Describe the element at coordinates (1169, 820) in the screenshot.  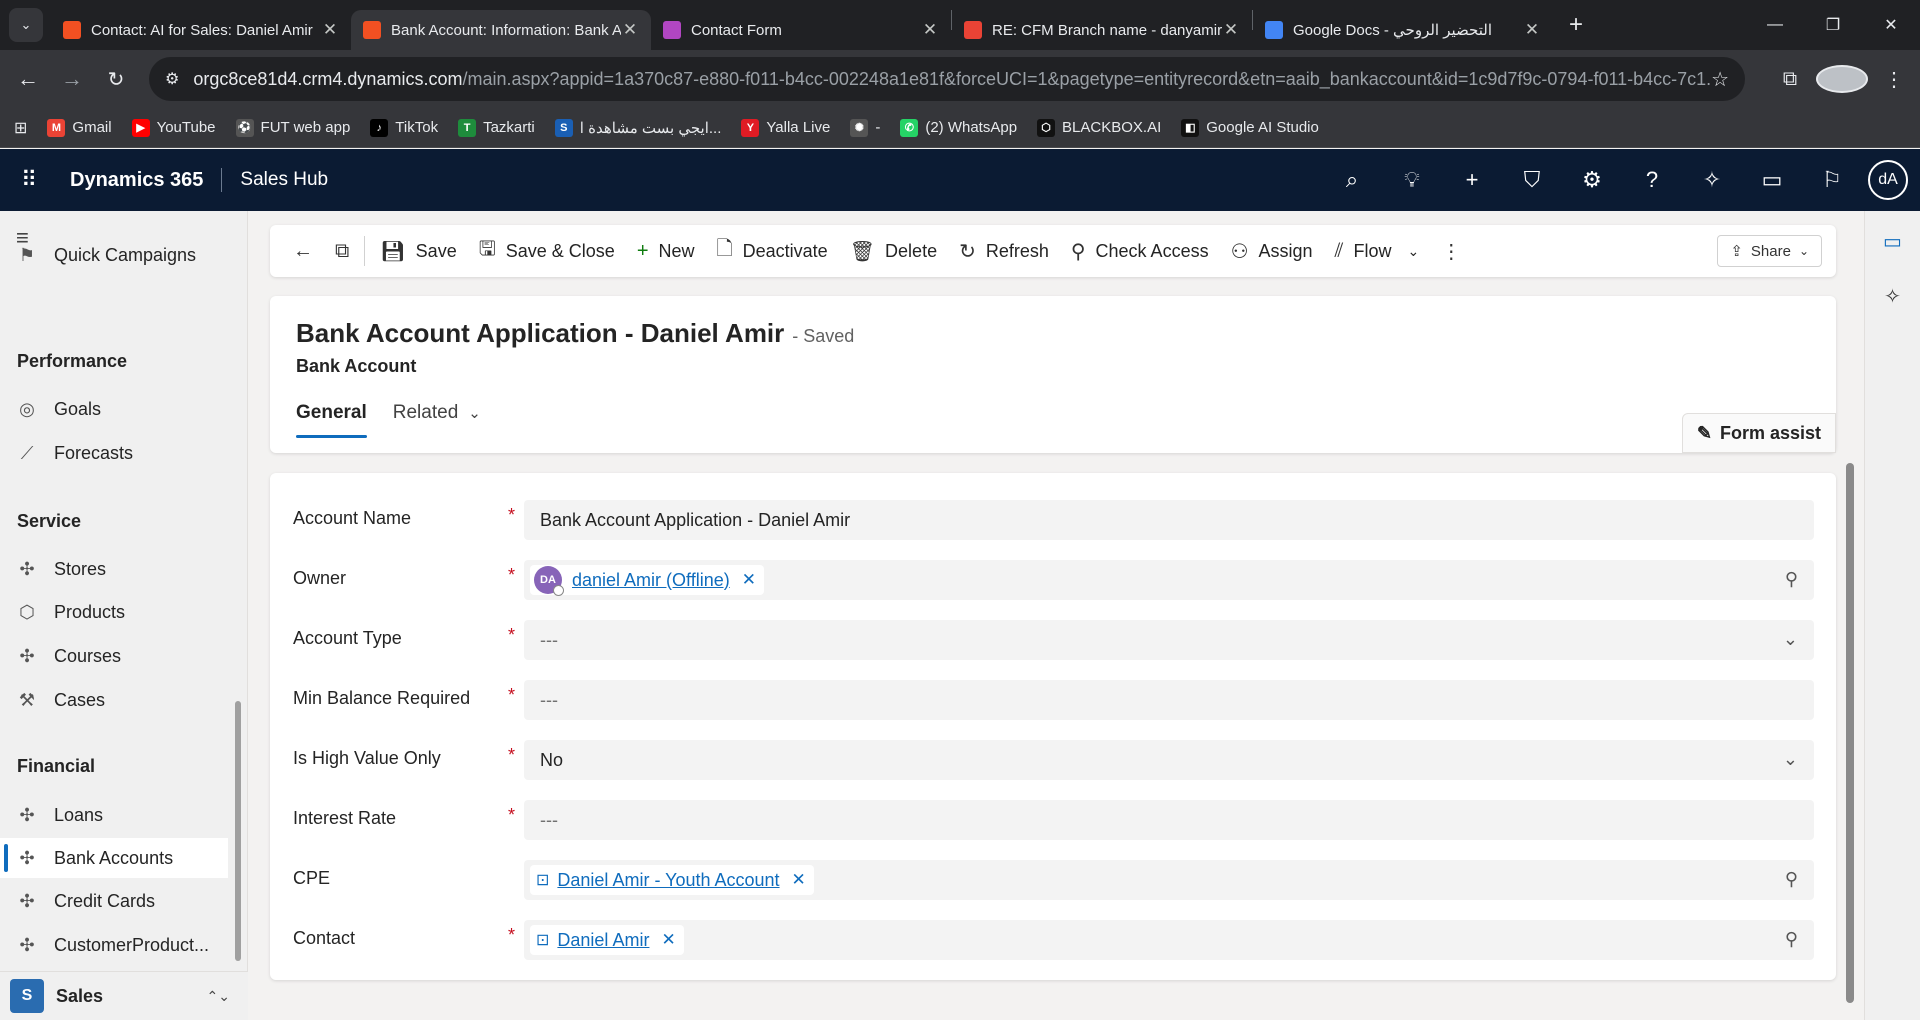
I see `interest-rate-input: ---` at that location.